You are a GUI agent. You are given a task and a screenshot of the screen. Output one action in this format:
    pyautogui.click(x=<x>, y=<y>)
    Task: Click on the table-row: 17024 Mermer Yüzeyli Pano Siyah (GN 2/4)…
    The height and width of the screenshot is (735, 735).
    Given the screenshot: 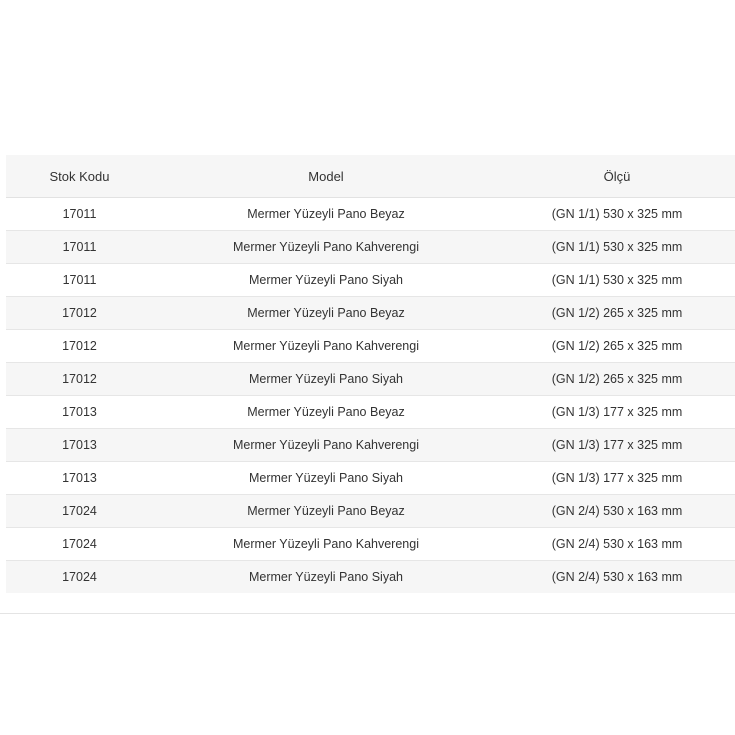 What is the action you would take?
    pyautogui.click(x=370, y=576)
    